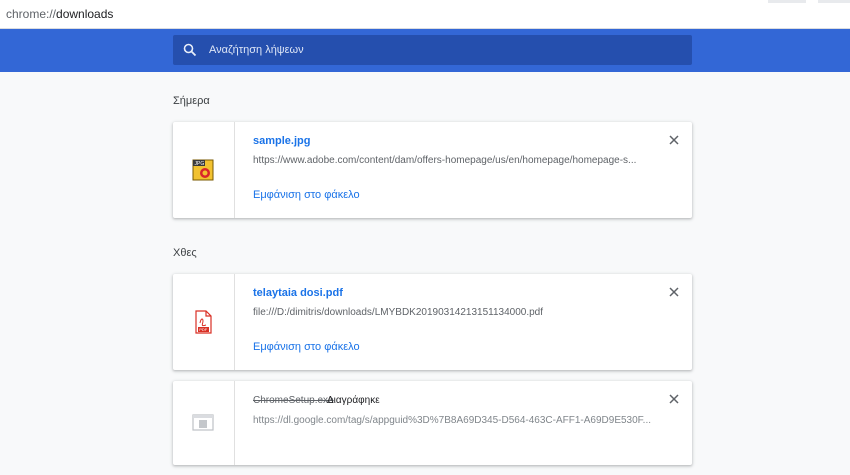 The height and width of the screenshot is (475, 850). I want to click on file-icon-column, so click(204, 423).